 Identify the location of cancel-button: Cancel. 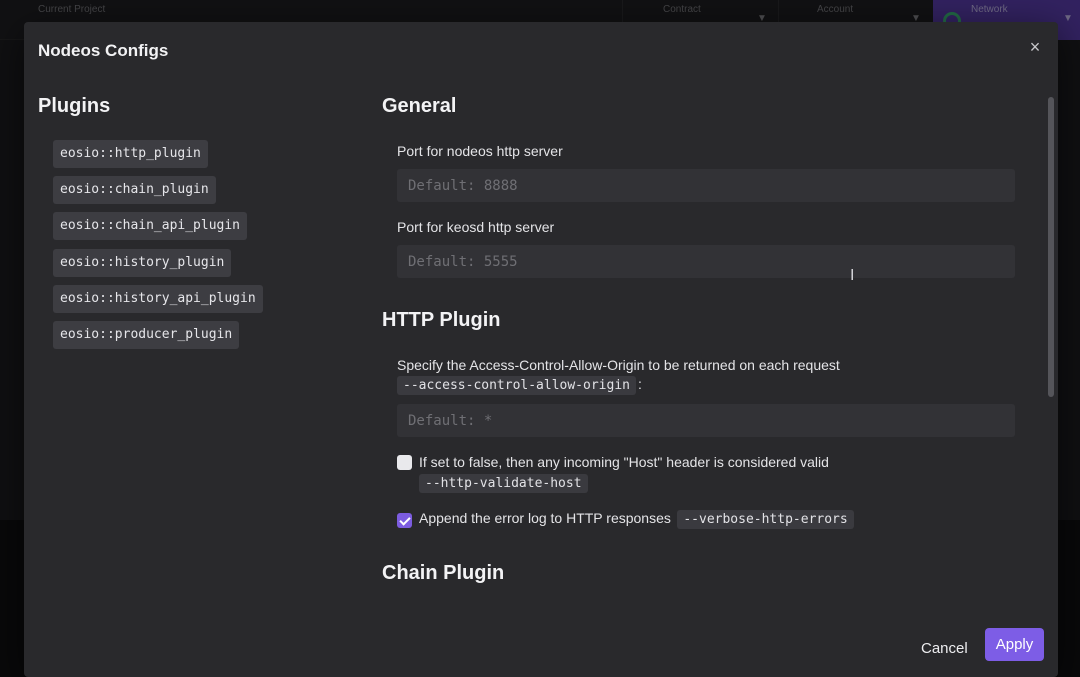
(944, 649).